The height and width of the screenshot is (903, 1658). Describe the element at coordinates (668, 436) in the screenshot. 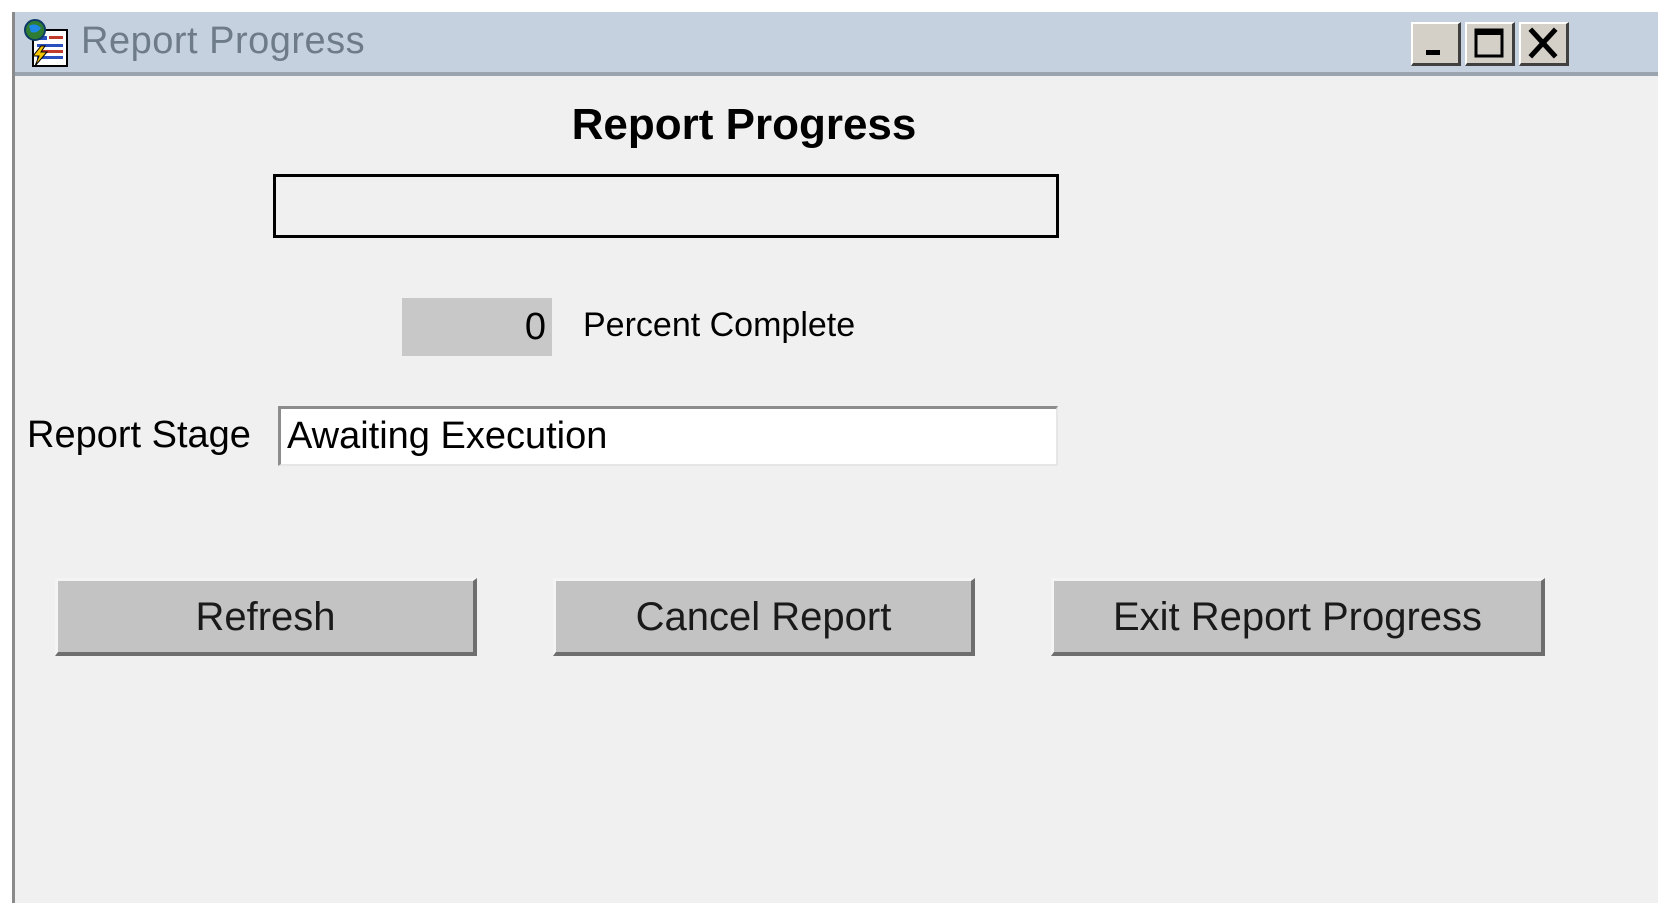

I see `report-stage-field` at that location.